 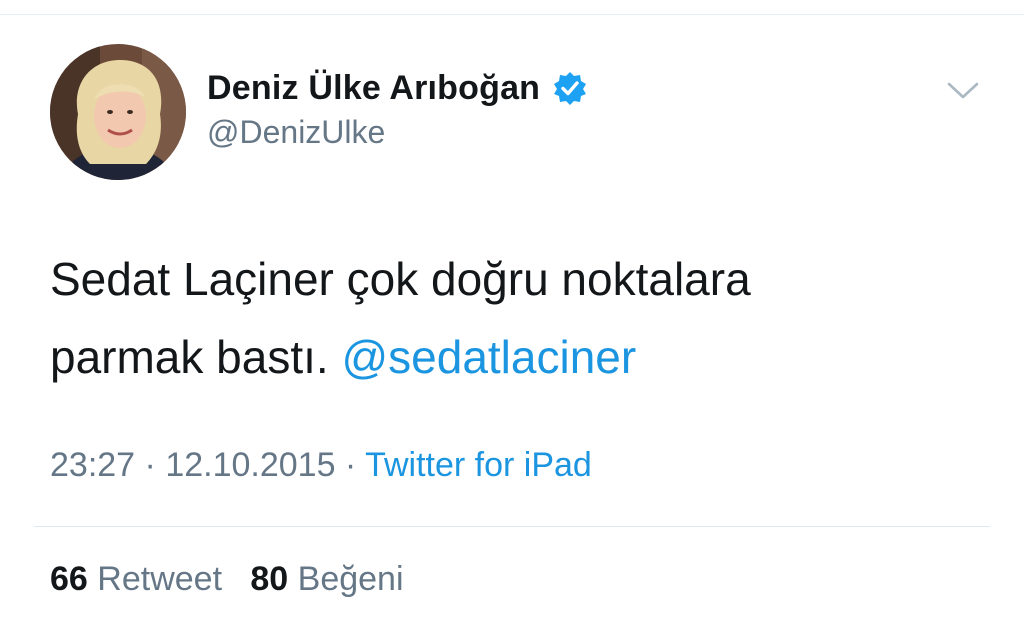 What do you see at coordinates (250, 465) in the screenshot?
I see `tweet-date: 12.10.2015` at bounding box center [250, 465].